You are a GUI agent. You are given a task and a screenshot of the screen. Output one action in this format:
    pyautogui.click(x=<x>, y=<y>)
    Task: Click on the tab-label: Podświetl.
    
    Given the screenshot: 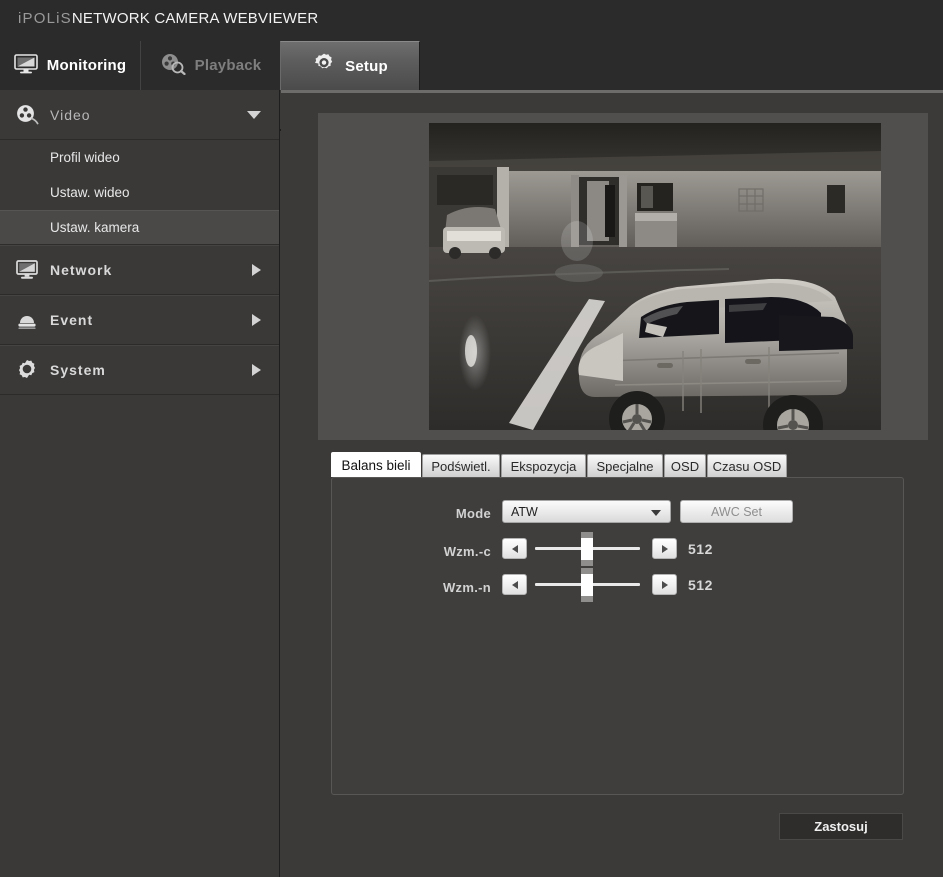 What is the action you would take?
    pyautogui.click(x=461, y=466)
    